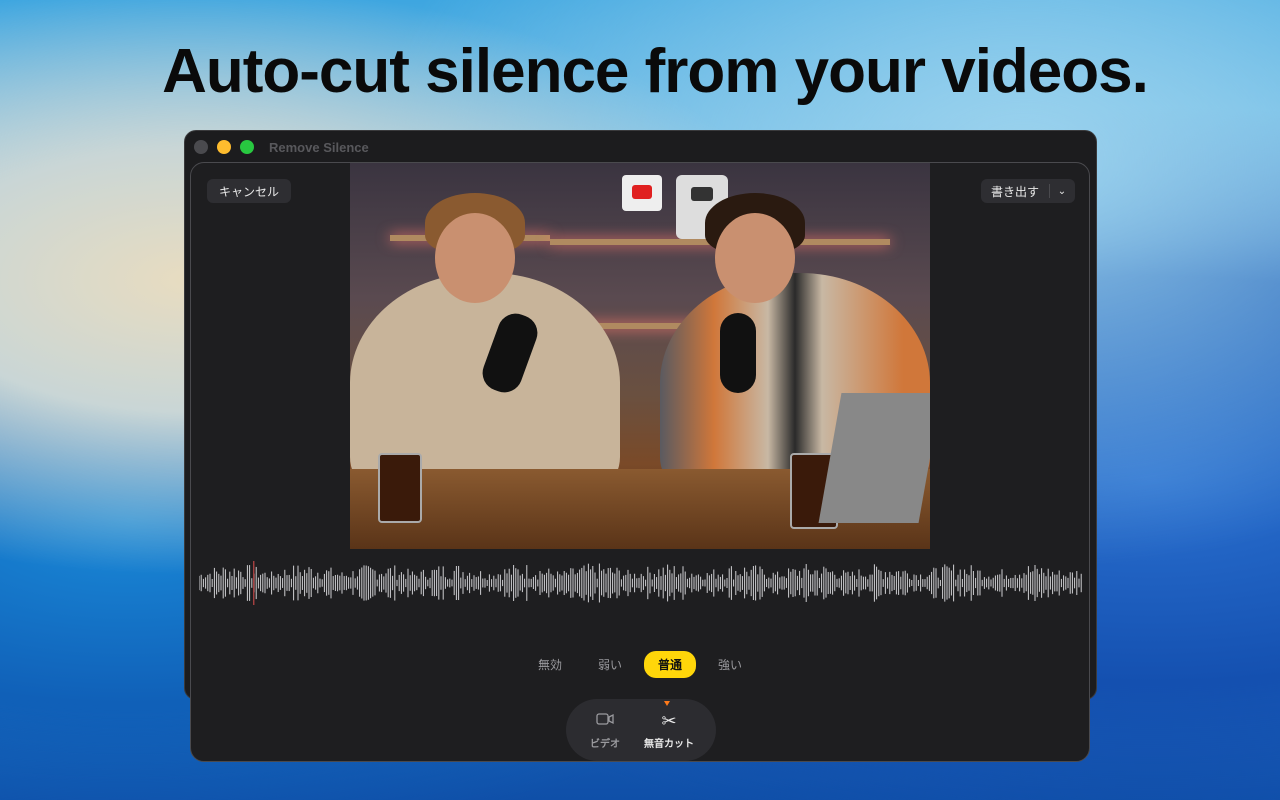 This screenshot has height=800, width=1280. Describe the element at coordinates (640, 664) in the screenshot. I see `strength-selector: 無効 弱い 普通 強い` at that location.